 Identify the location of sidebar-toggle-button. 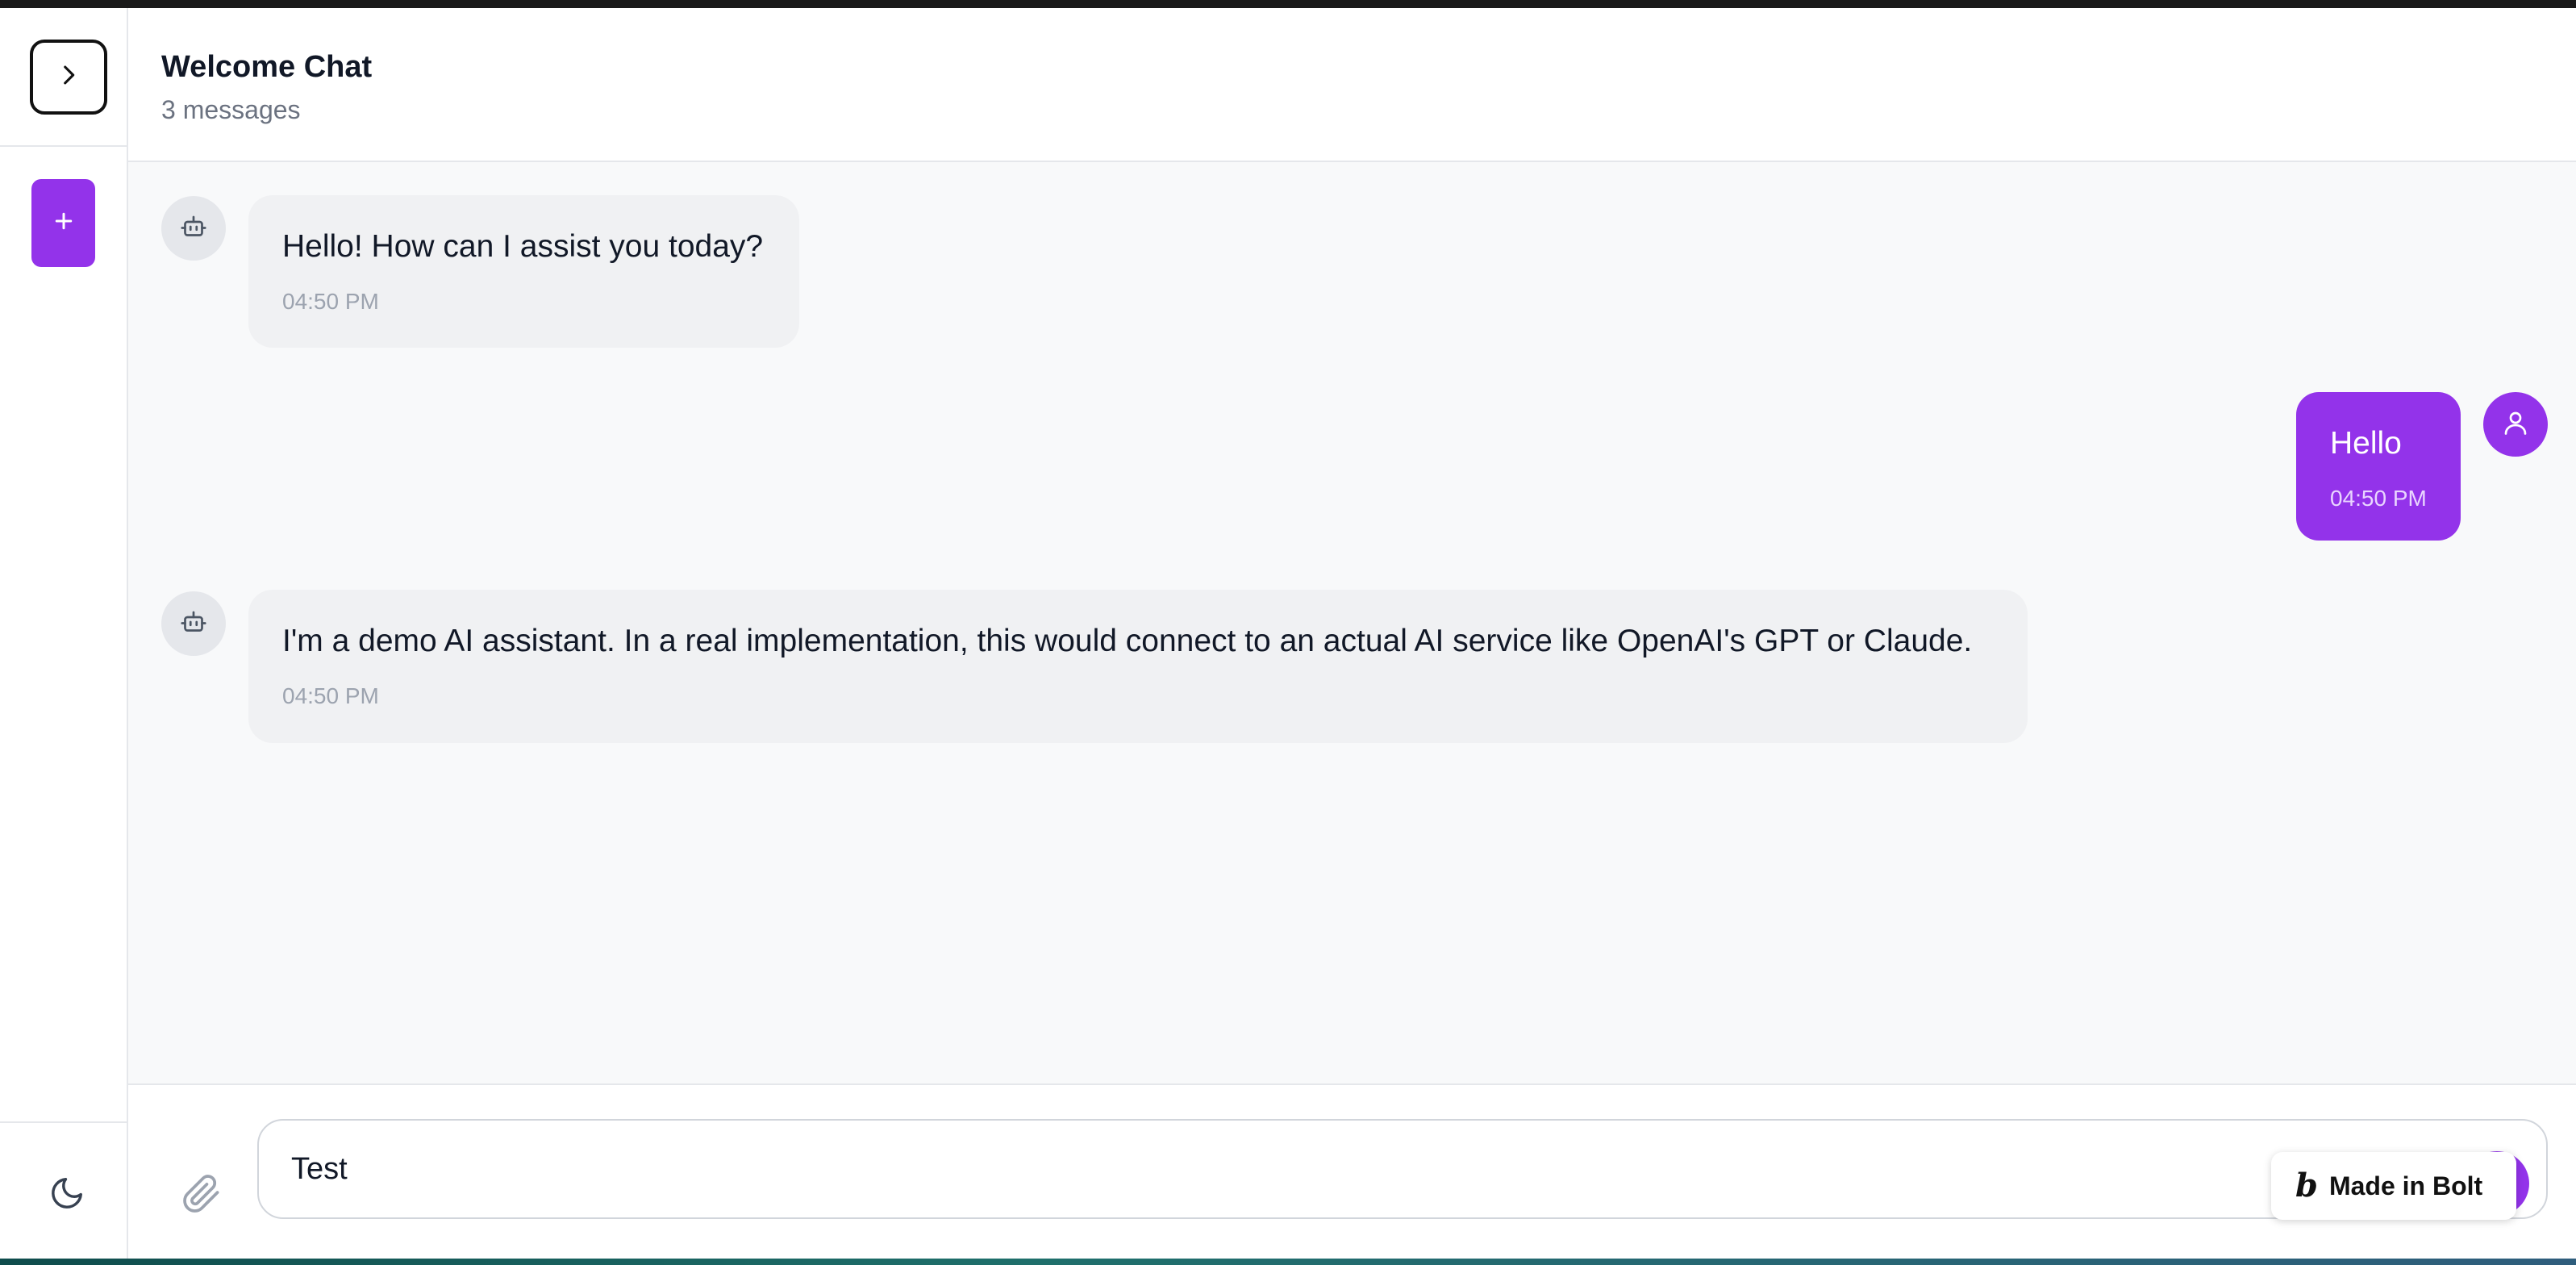
(68, 77).